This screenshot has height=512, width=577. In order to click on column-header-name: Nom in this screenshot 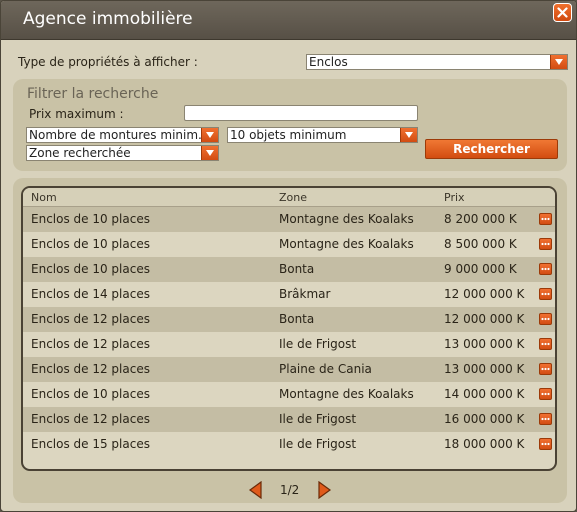, I will do `click(44, 197)`.